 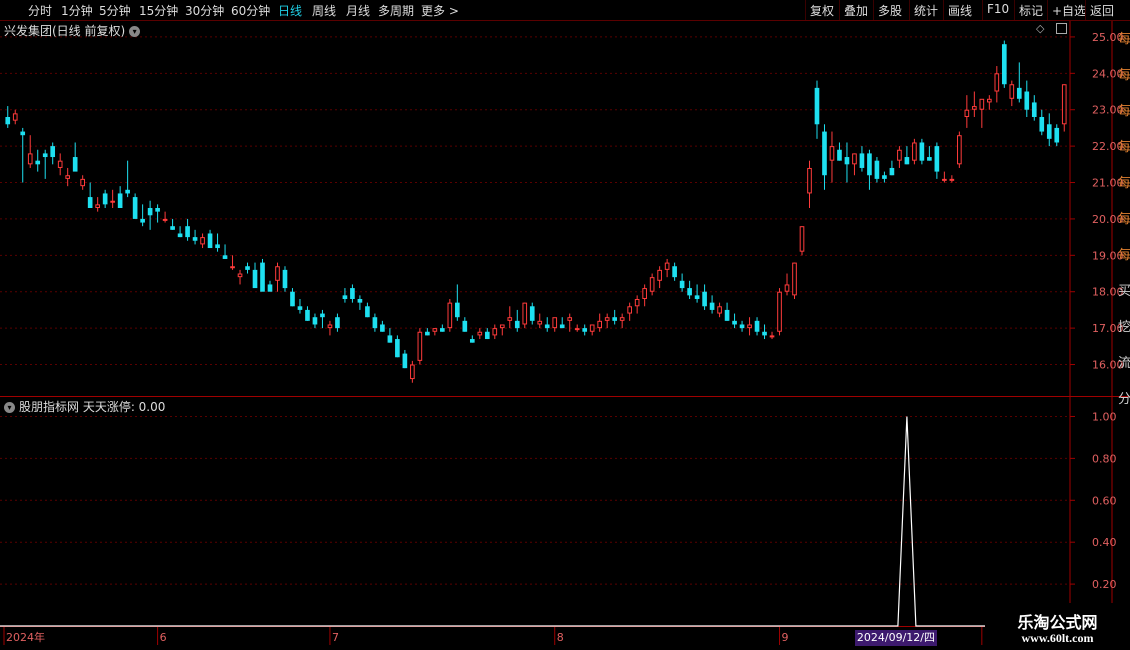 What do you see at coordinates (960, 10) in the screenshot?
I see `toolbar-button-4: 画线` at bounding box center [960, 10].